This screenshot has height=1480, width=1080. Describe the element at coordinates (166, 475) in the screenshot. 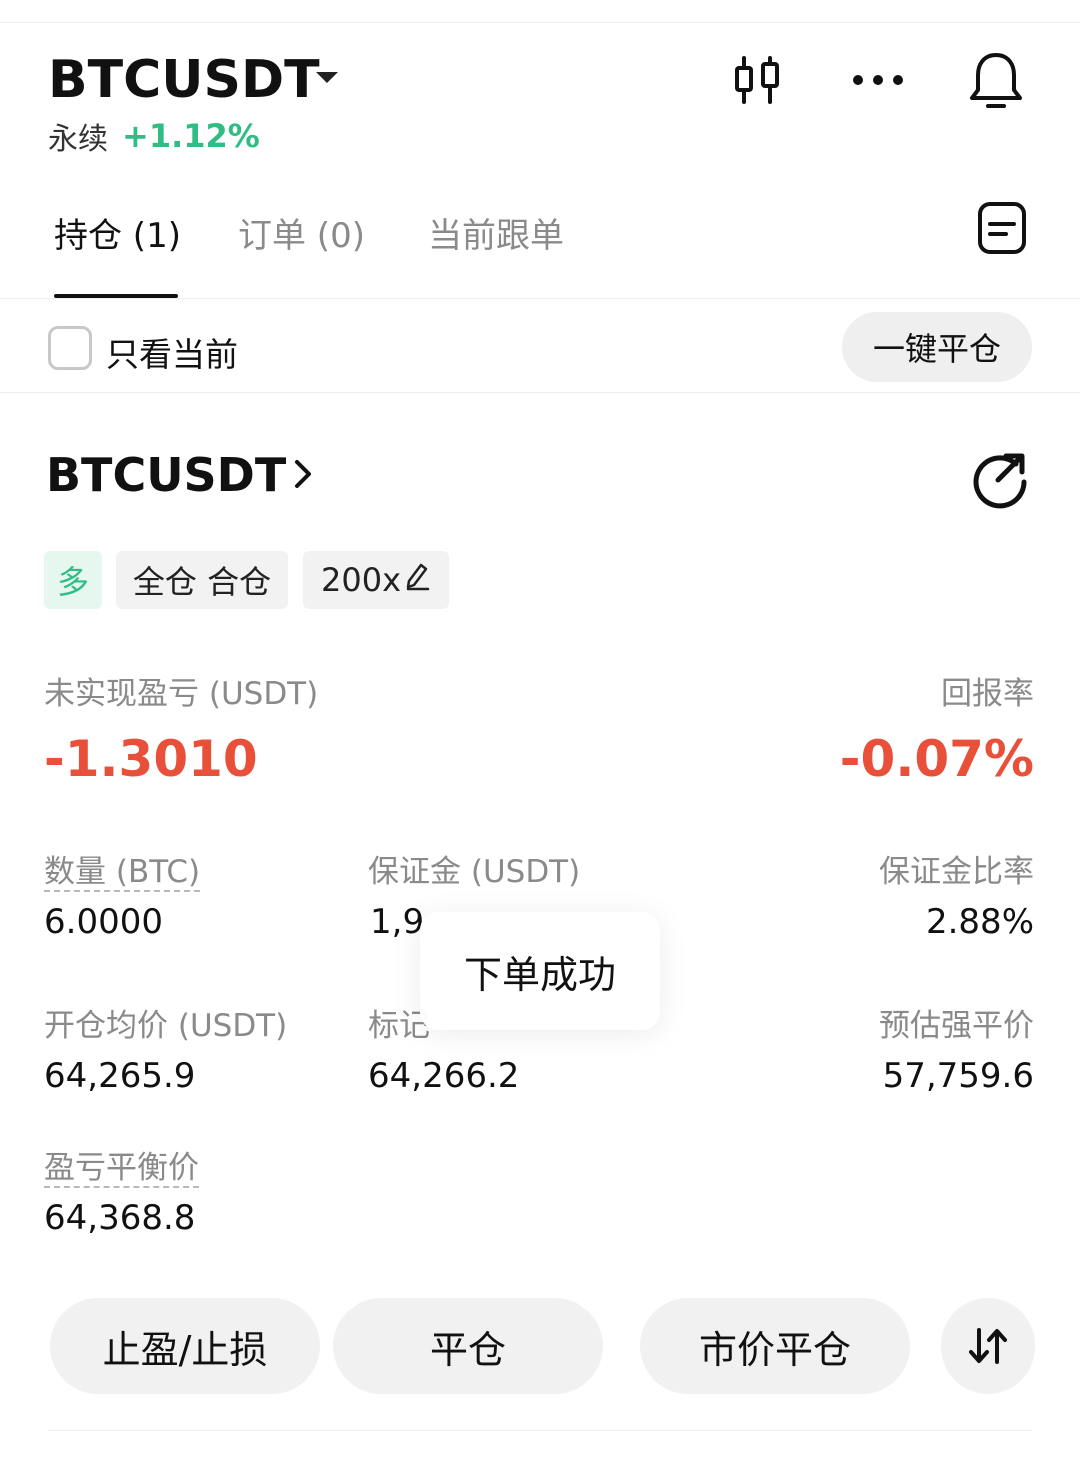

I see `position-symbol: BTCUSDT` at that location.